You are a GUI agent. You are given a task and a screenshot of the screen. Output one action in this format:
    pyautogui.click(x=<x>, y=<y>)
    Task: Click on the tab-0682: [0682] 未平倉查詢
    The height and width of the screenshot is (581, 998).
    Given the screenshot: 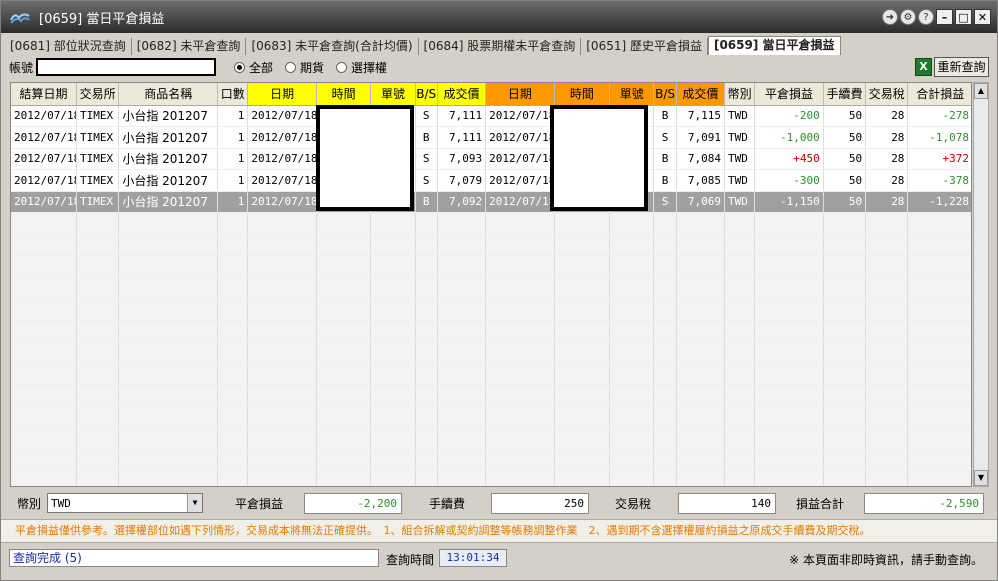 What is the action you would take?
    pyautogui.click(x=189, y=46)
    